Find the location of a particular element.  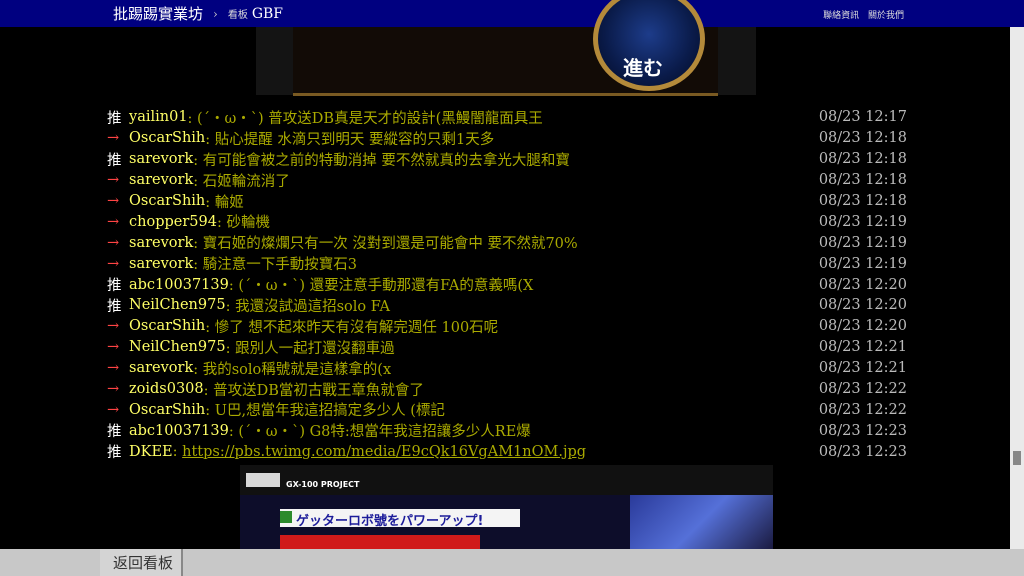

comment-content: : 石姬輪流消了 is located at coordinates (241, 181).